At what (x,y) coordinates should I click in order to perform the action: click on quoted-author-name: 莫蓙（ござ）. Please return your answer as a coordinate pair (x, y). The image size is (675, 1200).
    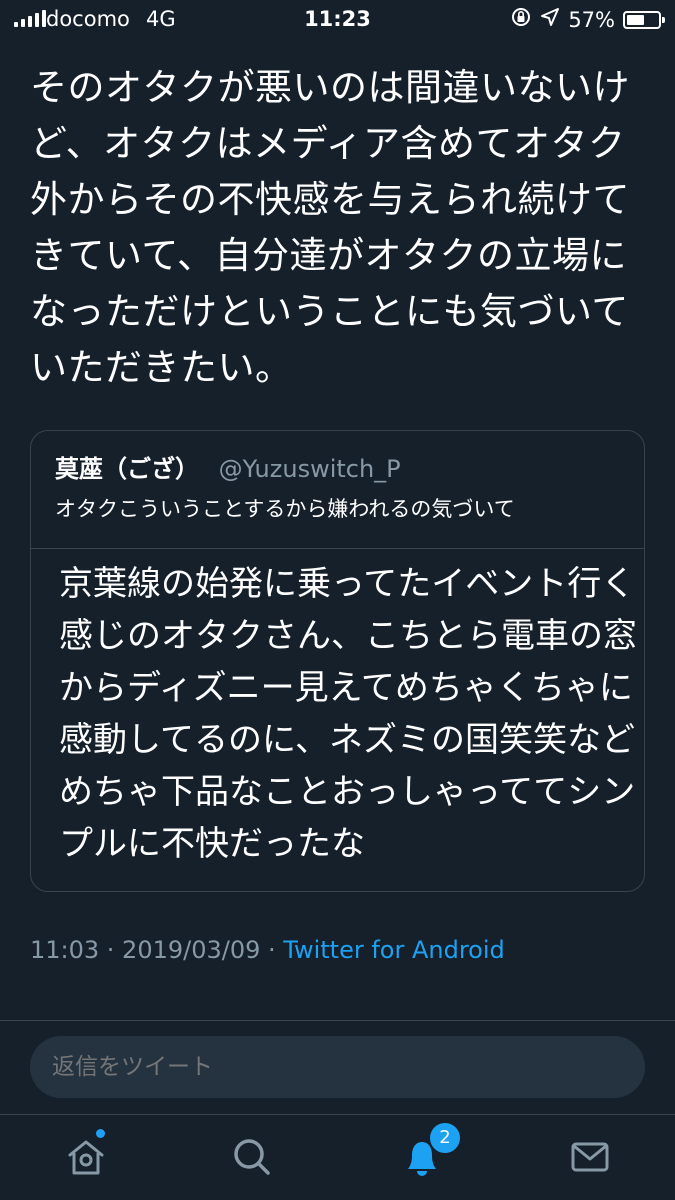
    Looking at the image, I should click on (127, 469).